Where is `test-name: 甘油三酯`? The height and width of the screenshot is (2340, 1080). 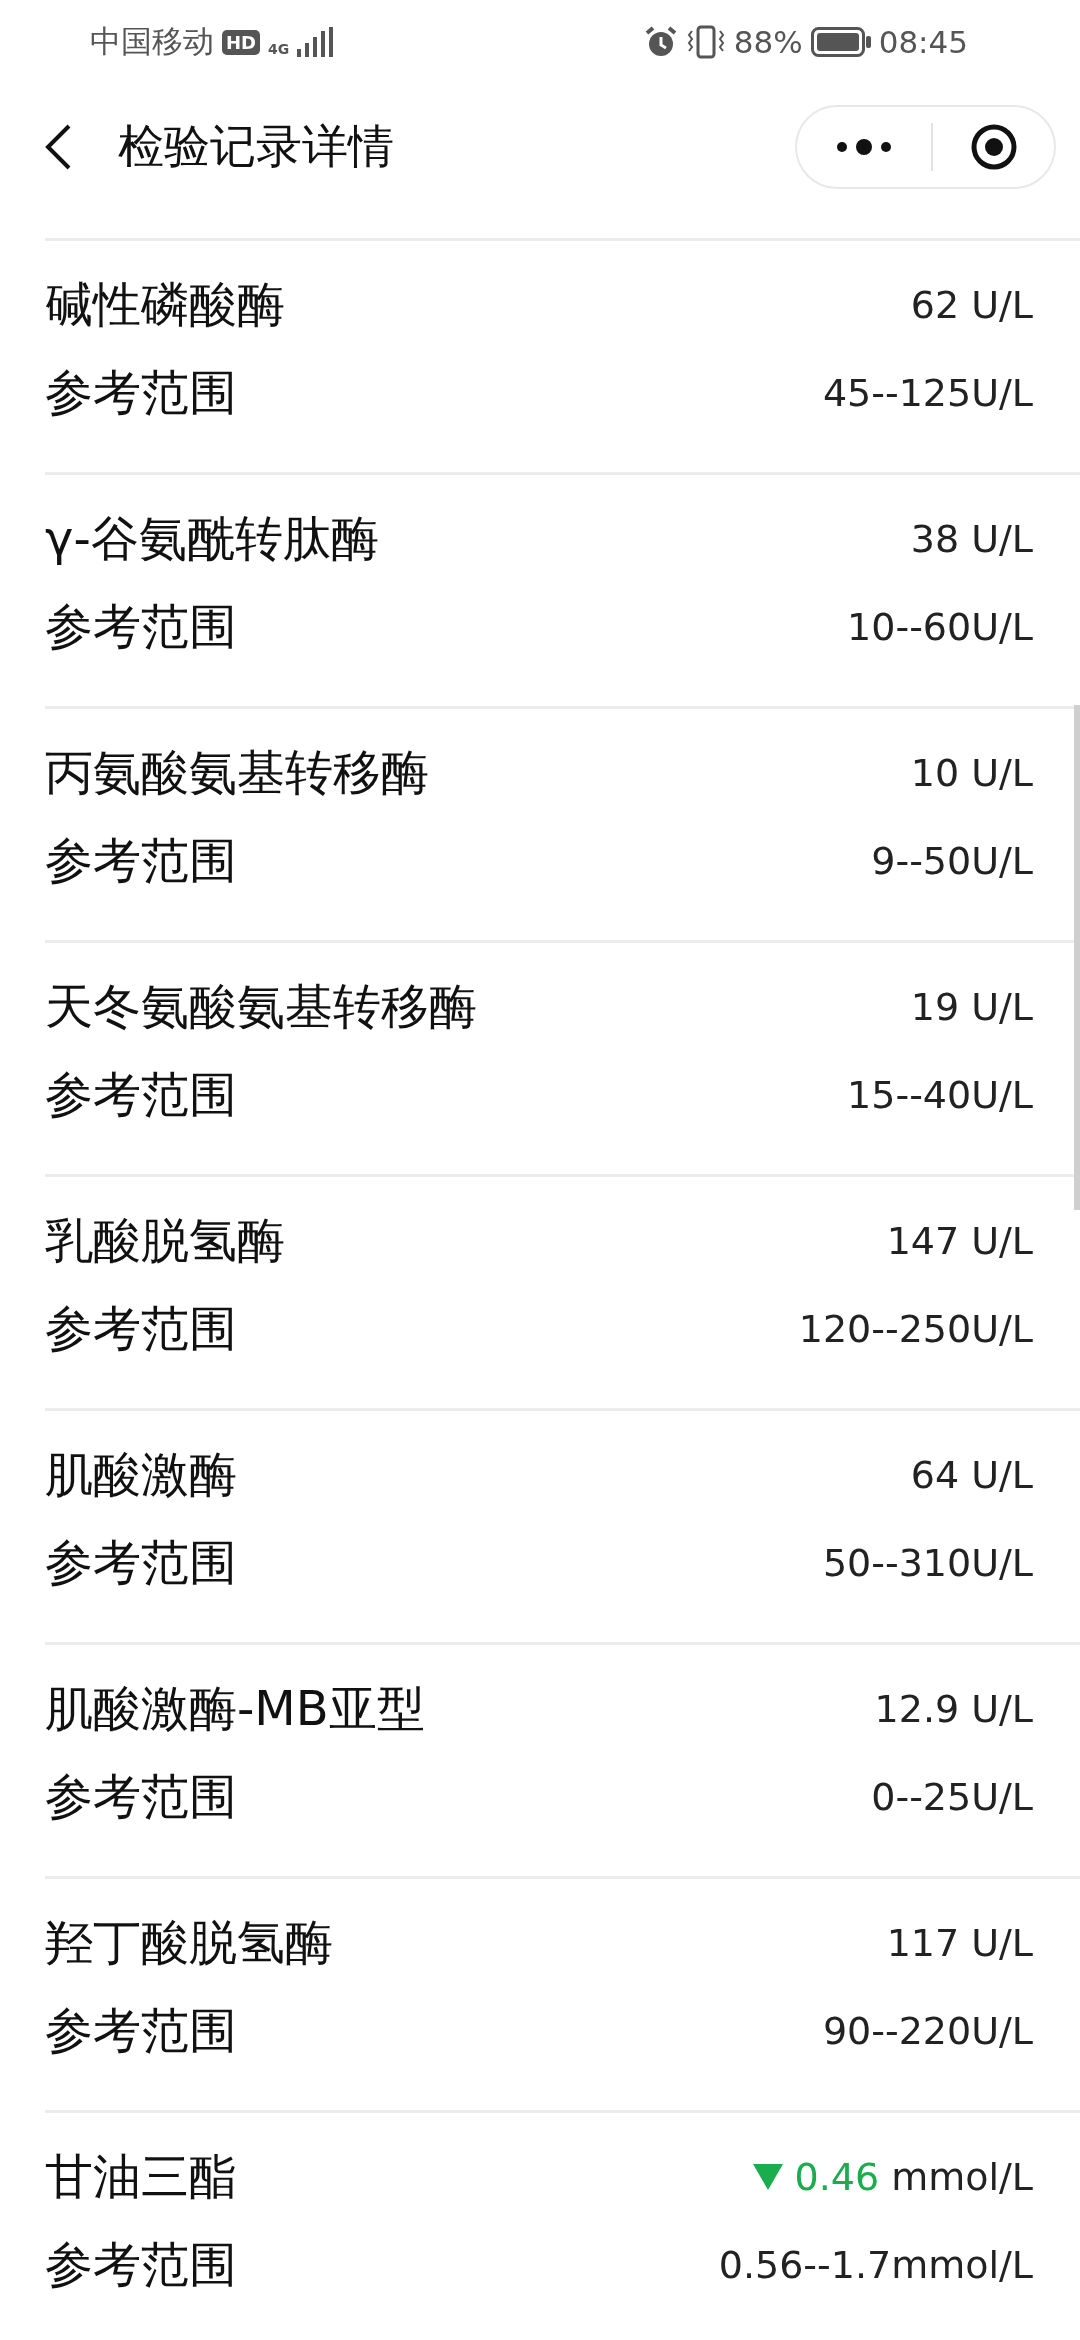 test-name: 甘油三酯 is located at coordinates (141, 2176).